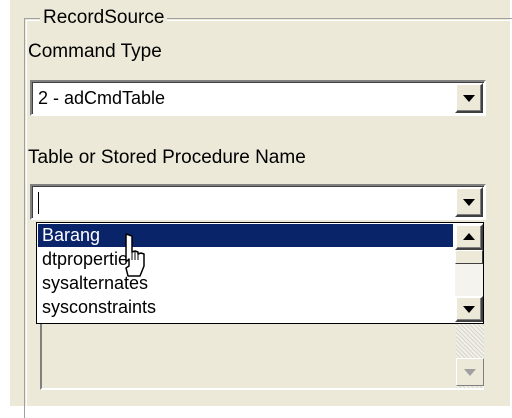 The height and width of the screenshot is (418, 512). I want to click on scroll-down-button, so click(469, 309).